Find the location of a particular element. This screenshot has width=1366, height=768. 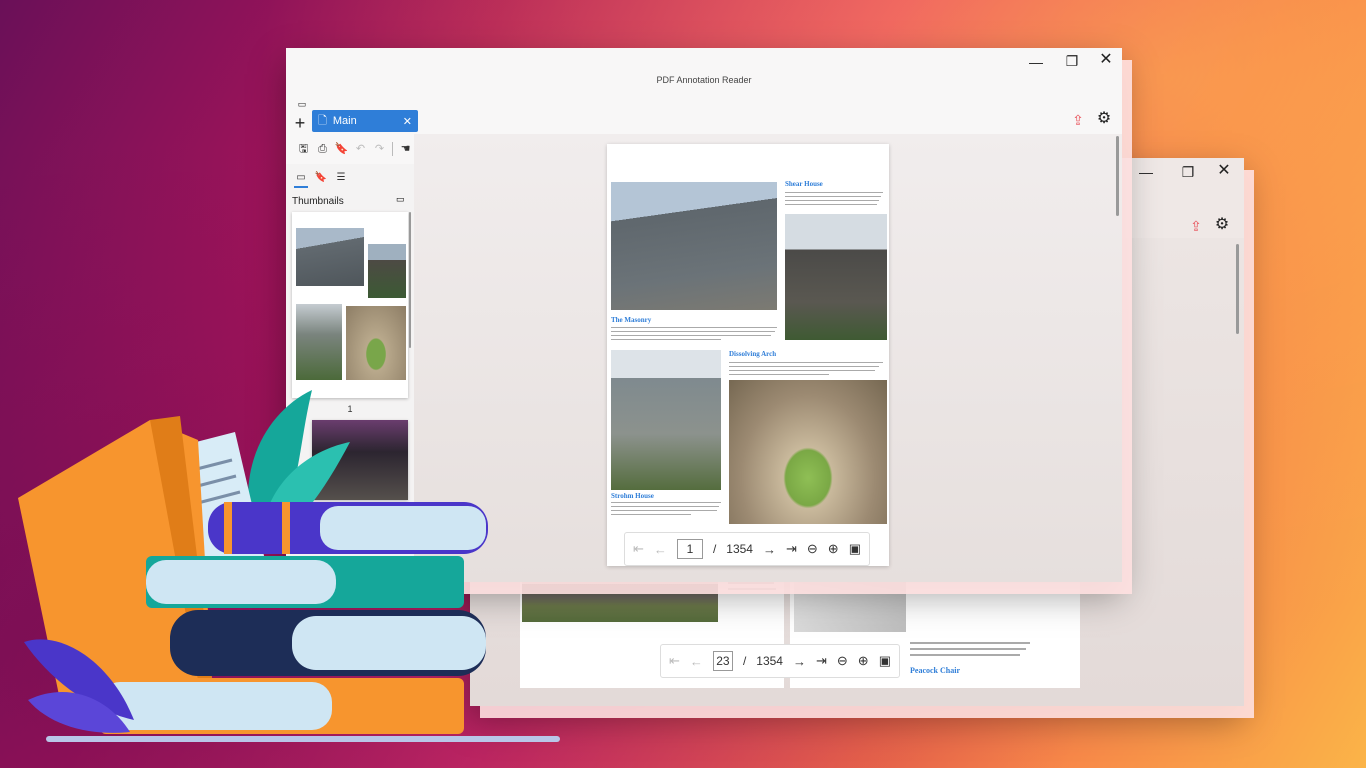

title-bar: ▭ PDF Annotation Reader — ❐ ✕ is located at coordinates (704, 78).